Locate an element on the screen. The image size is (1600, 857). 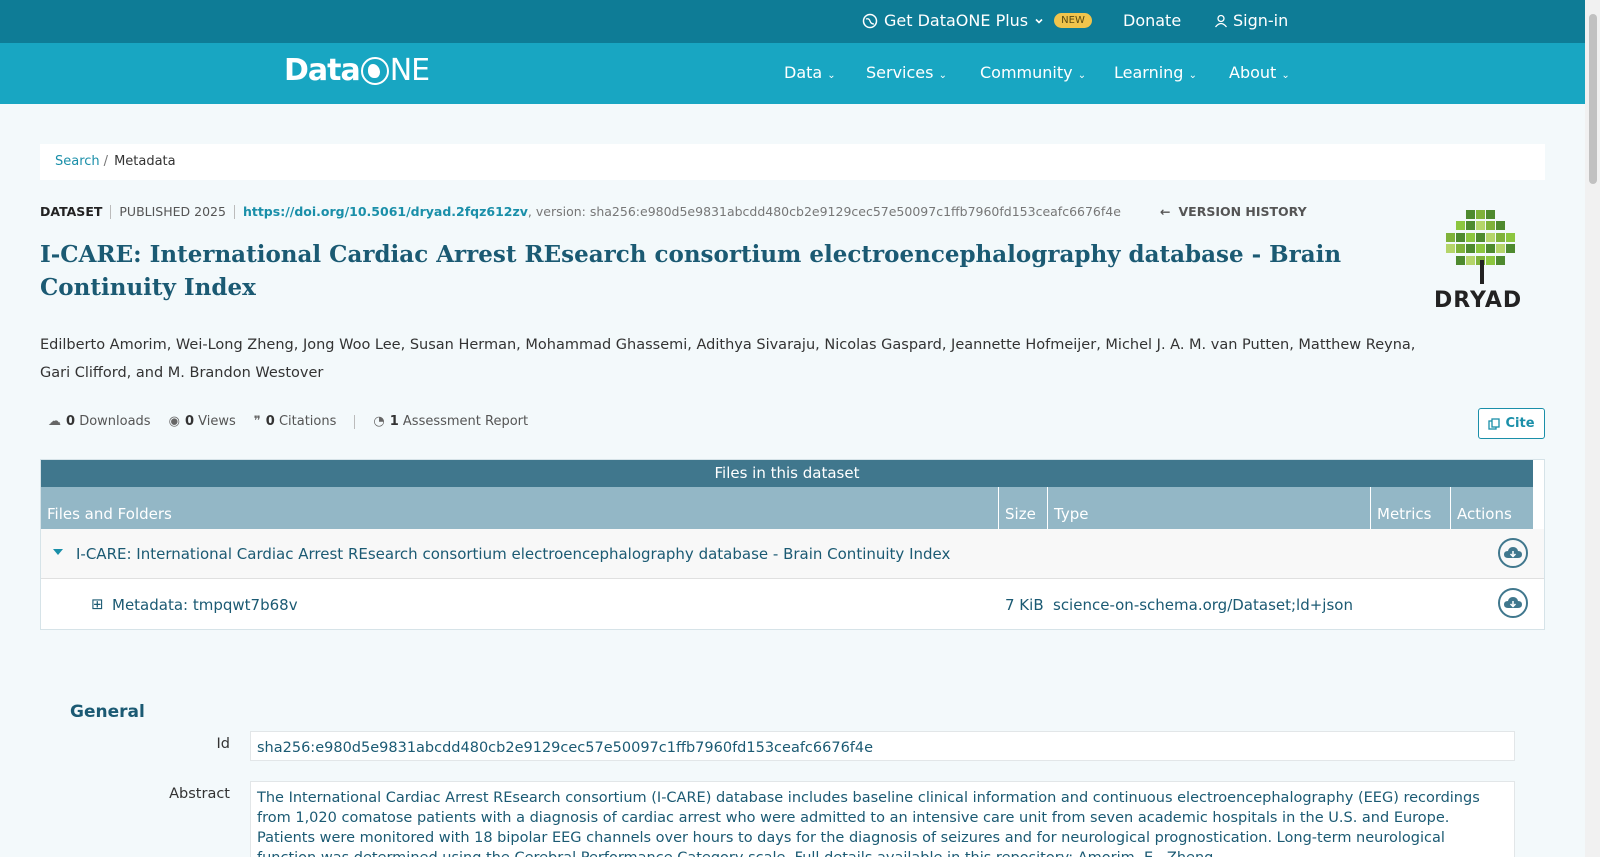
tree-trunk is located at coordinates (1482, 272).